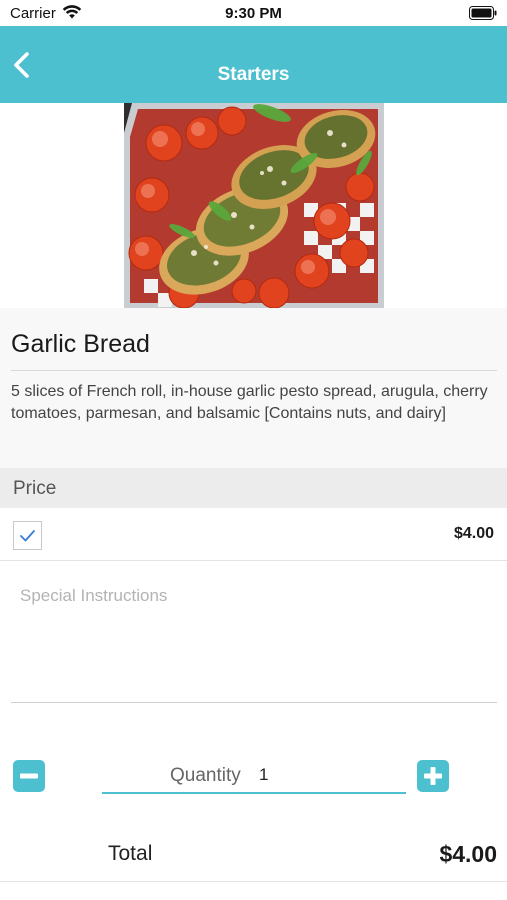 This screenshot has width=507, height=900. What do you see at coordinates (254, 776) in the screenshot?
I see `quantity-field: Quantity 1` at bounding box center [254, 776].